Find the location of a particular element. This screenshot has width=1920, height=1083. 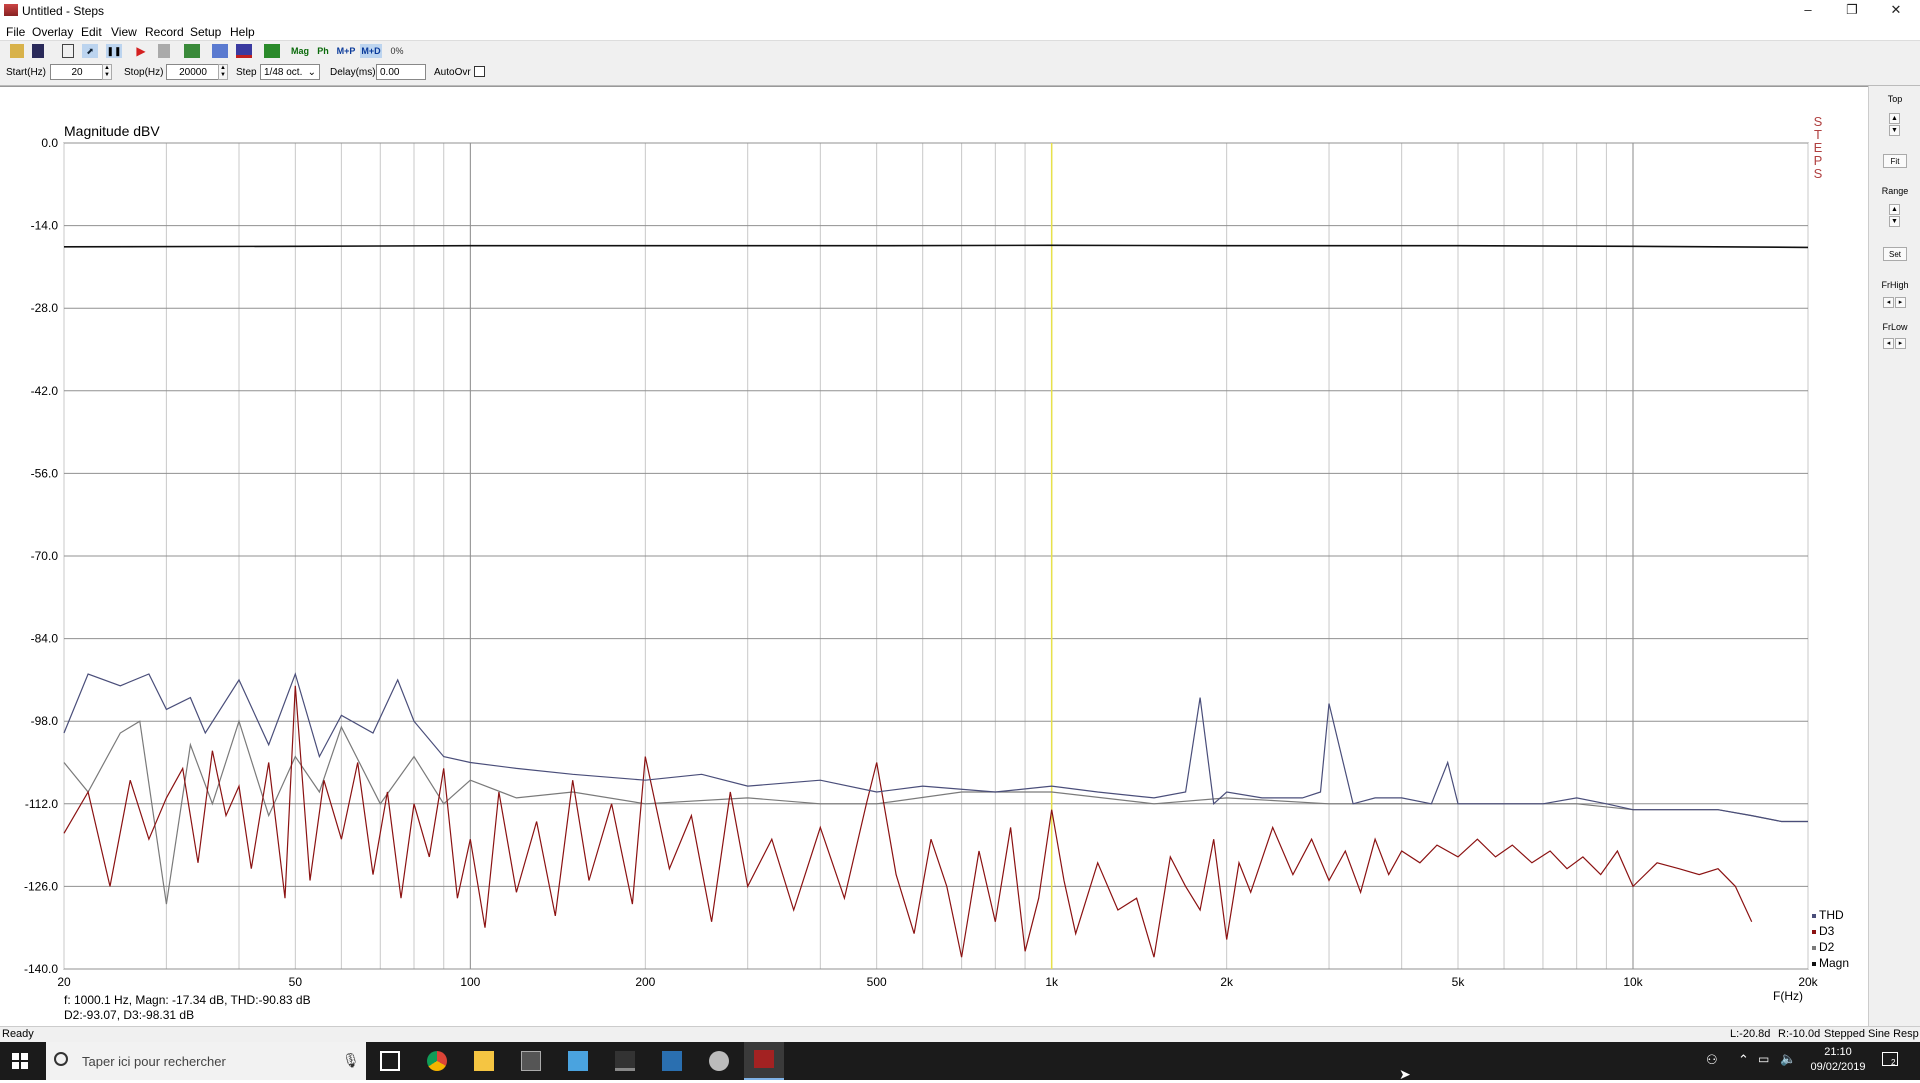

autoovr-label: AutoOvr is located at coordinates (452, 72).